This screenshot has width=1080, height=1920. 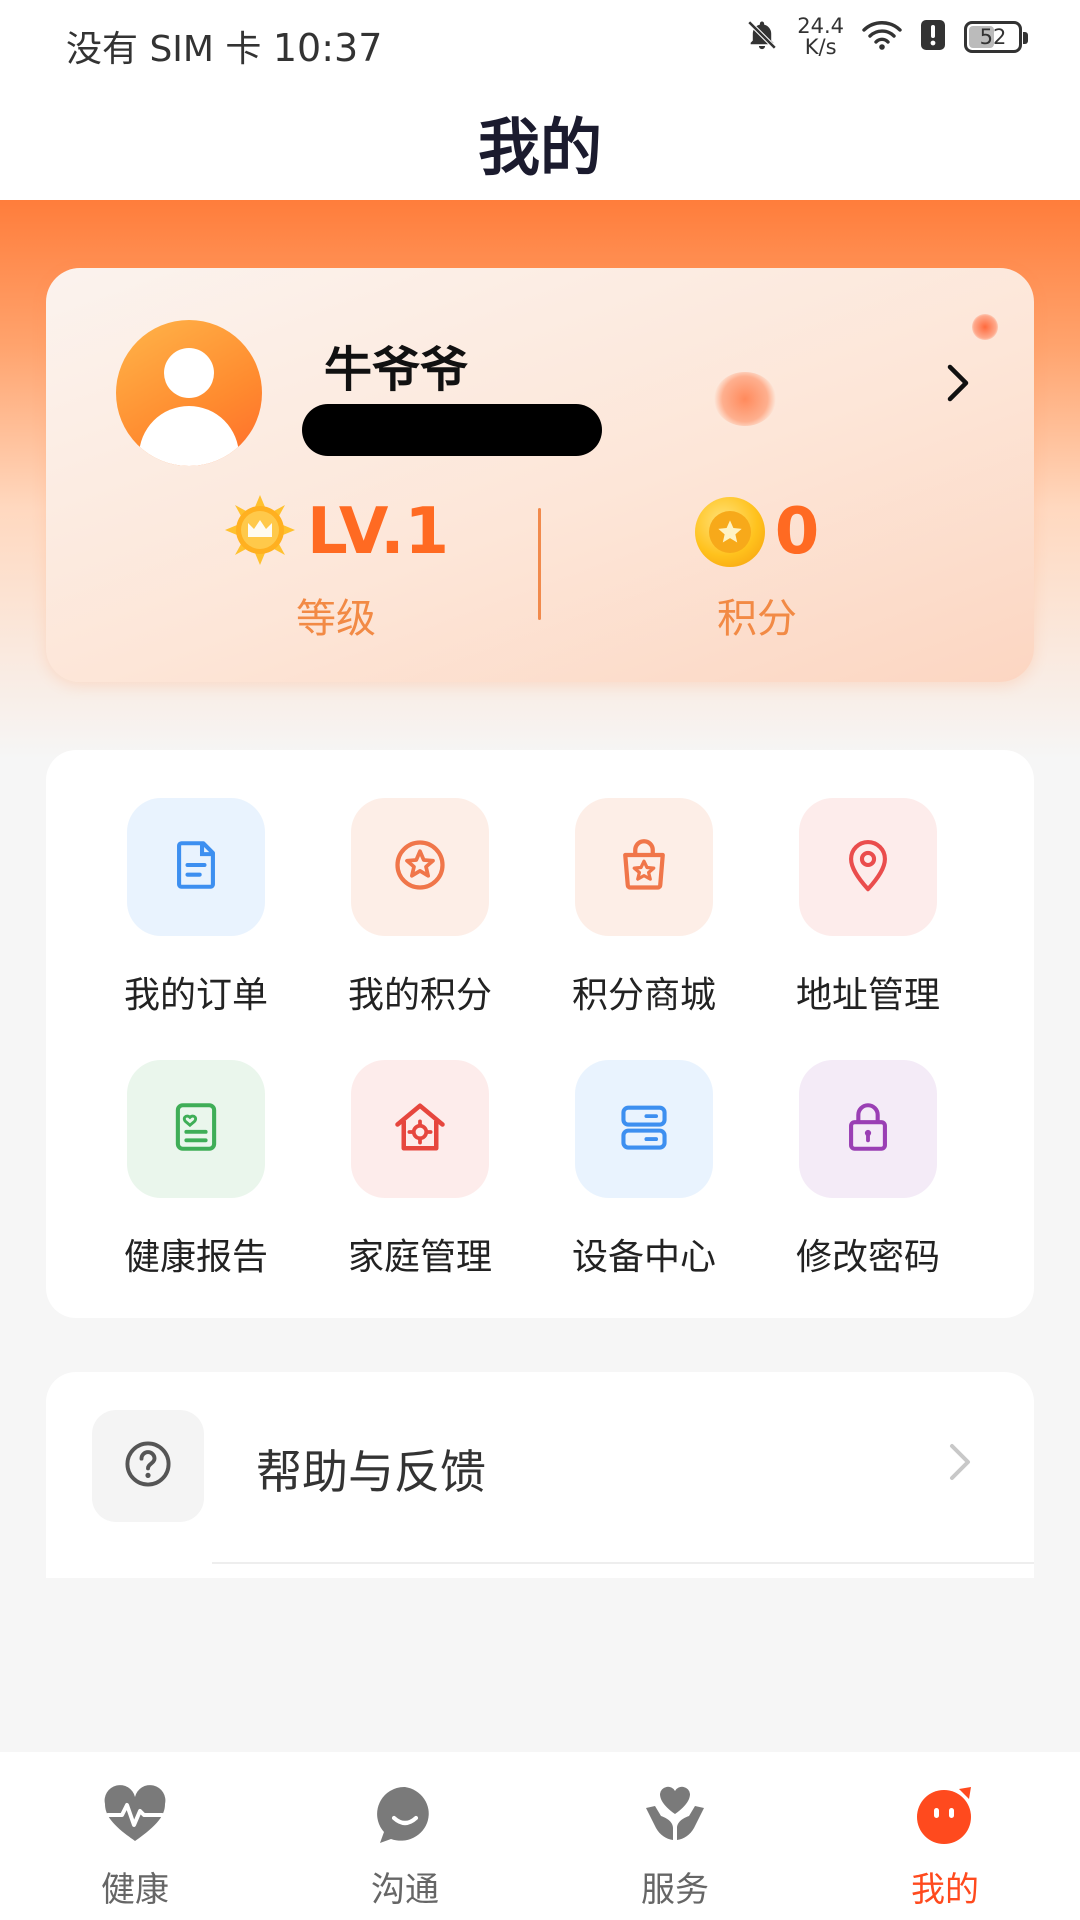 I want to click on health-report-icon, so click(x=196, y=1129).